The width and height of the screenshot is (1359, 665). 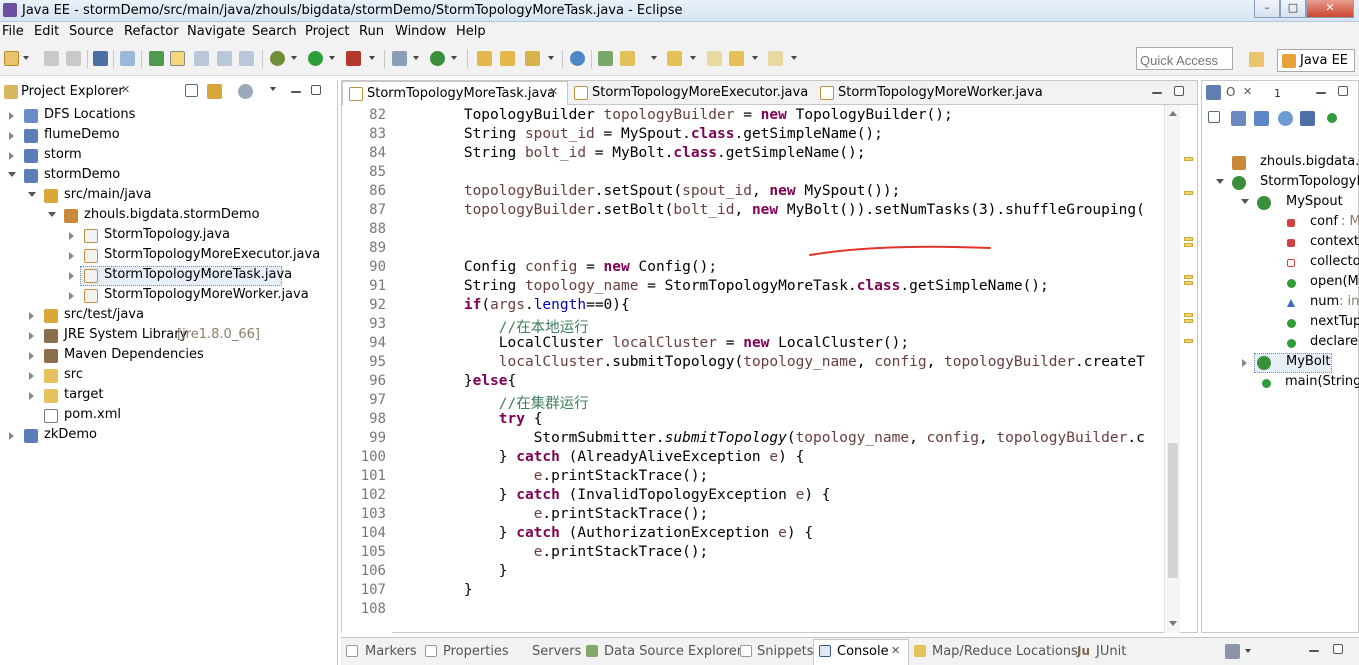 What do you see at coordinates (512, 305) in the screenshot?
I see `code-line: if(args.length==0){` at bounding box center [512, 305].